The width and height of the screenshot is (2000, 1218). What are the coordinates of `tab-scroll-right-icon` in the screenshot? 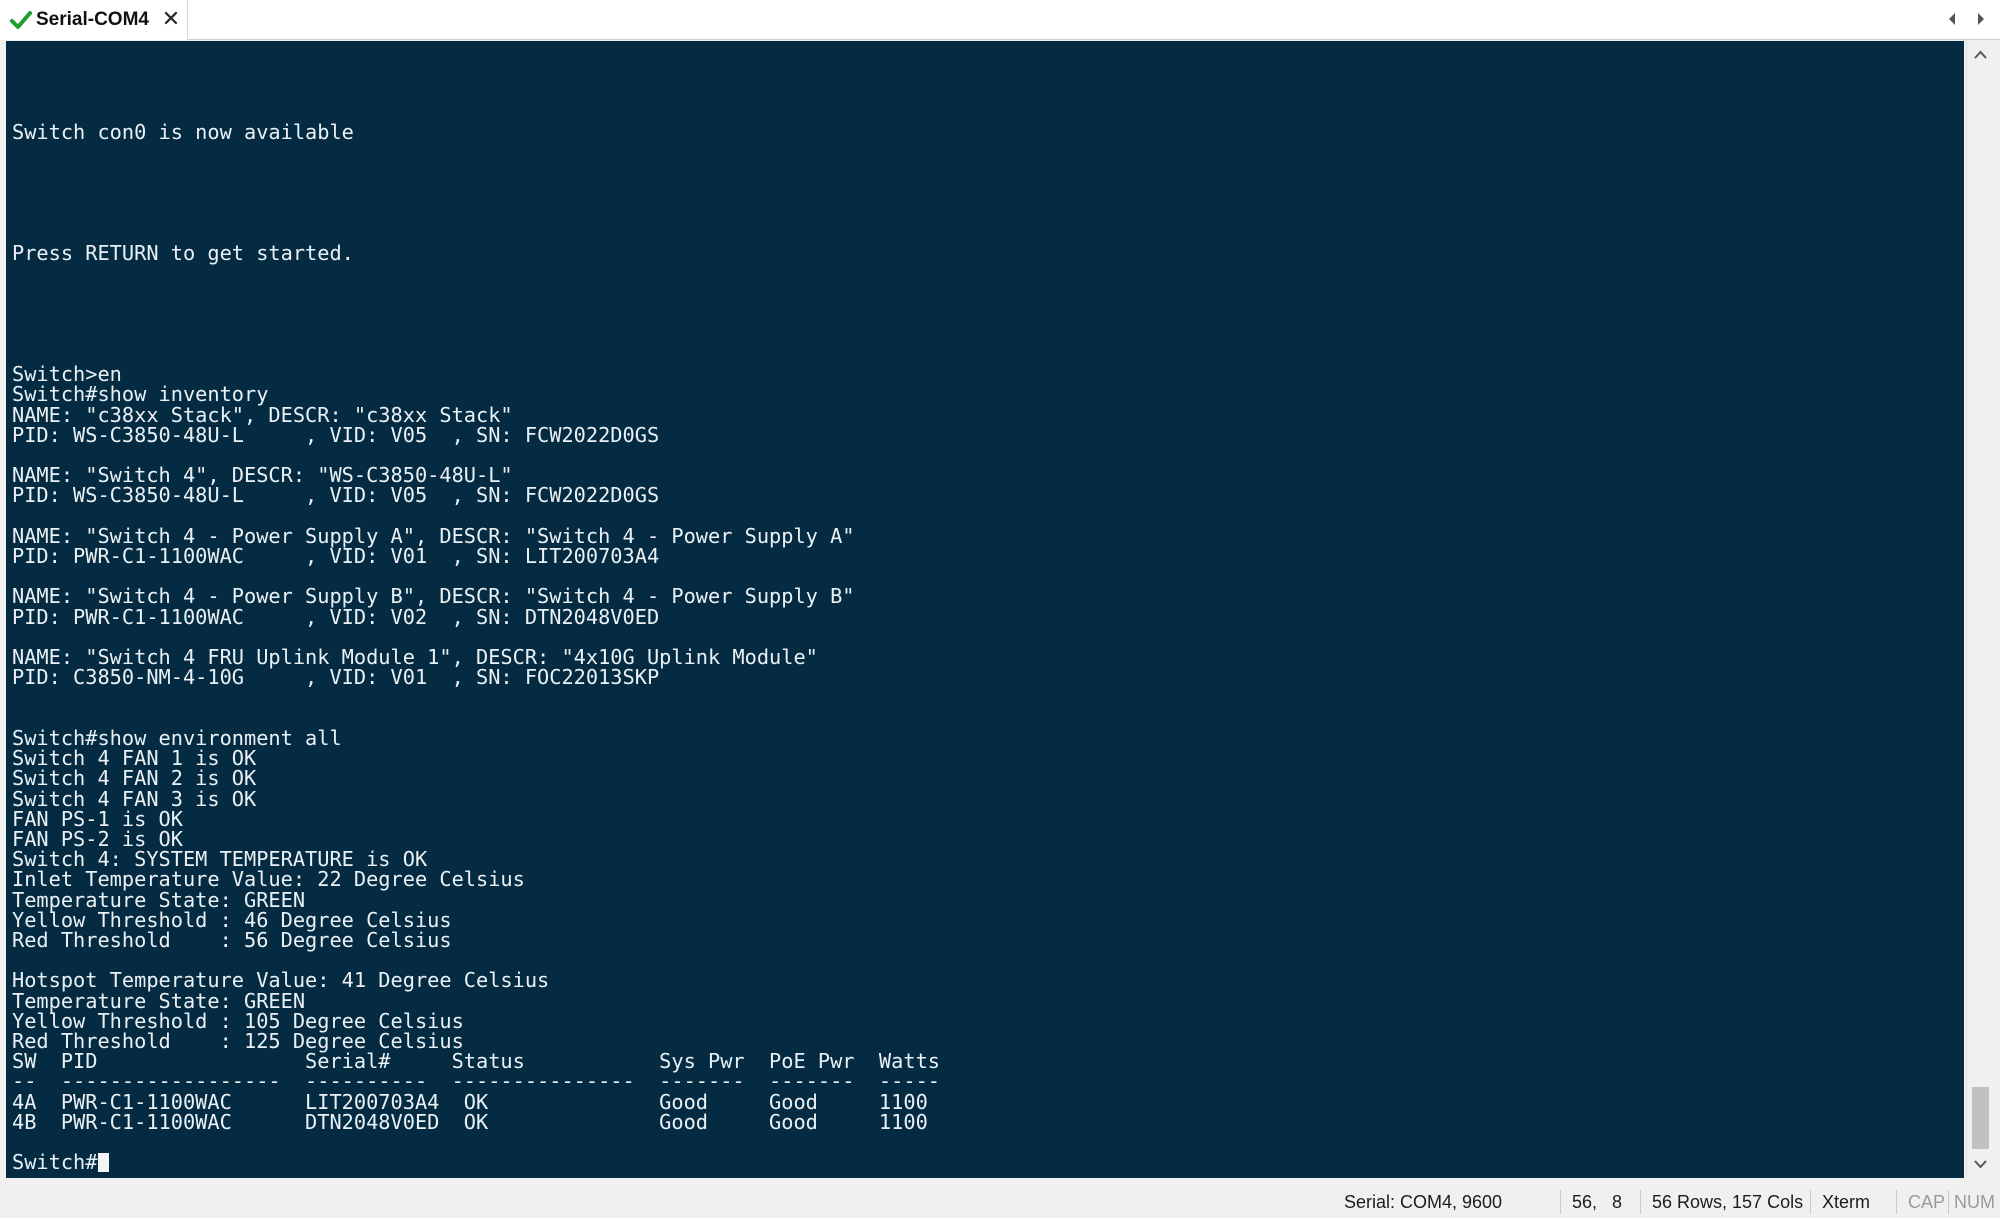 It's located at (1981, 19).